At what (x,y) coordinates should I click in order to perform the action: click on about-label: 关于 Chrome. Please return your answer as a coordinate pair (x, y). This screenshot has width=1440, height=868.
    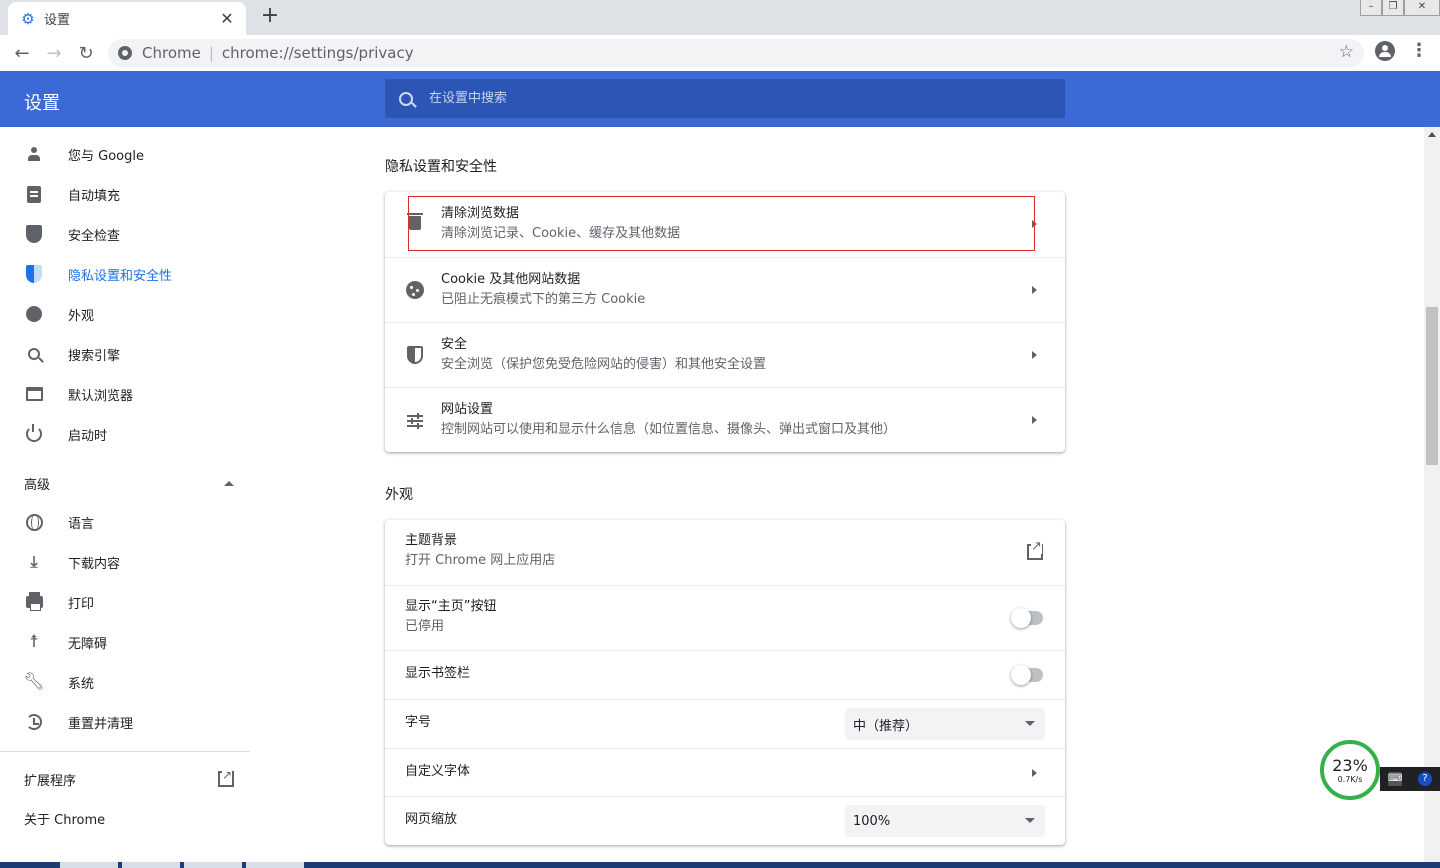
    Looking at the image, I should click on (65, 820).